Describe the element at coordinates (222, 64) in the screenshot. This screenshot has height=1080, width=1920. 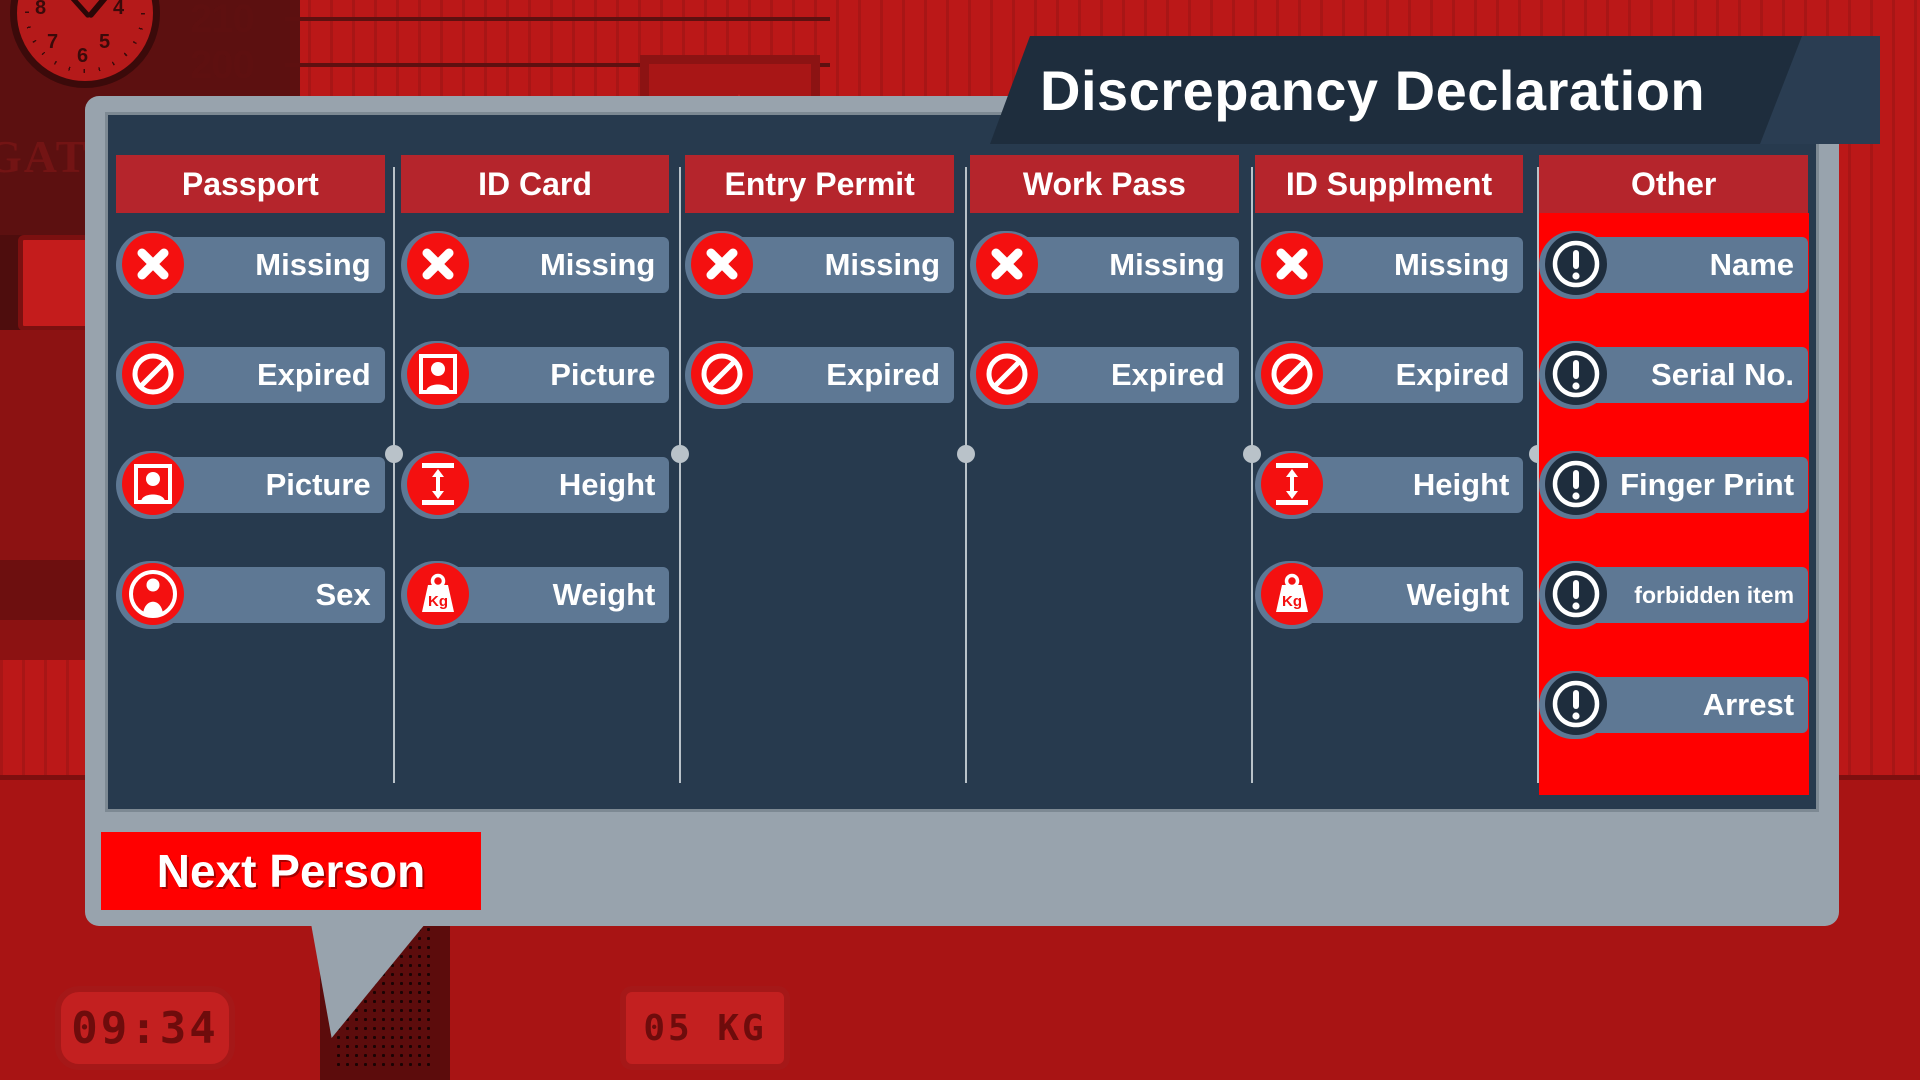
I see `height-tick-200: 200` at that location.